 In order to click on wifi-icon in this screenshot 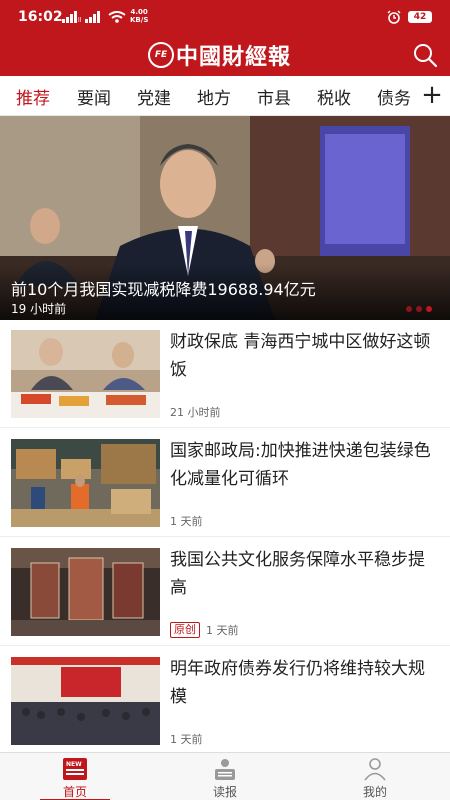, I will do `click(117, 17)`.